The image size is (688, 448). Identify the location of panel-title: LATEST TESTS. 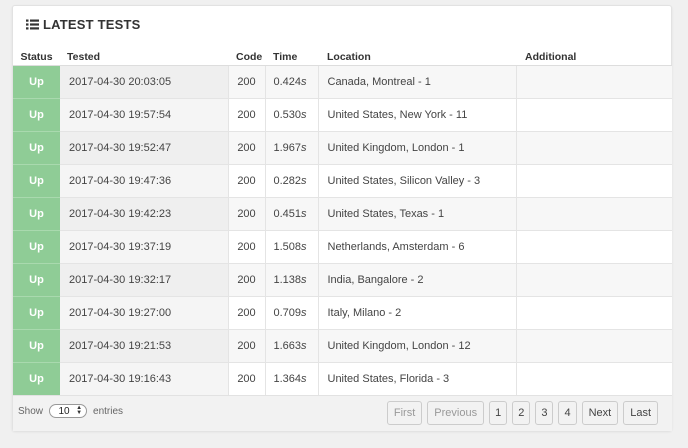
(92, 24).